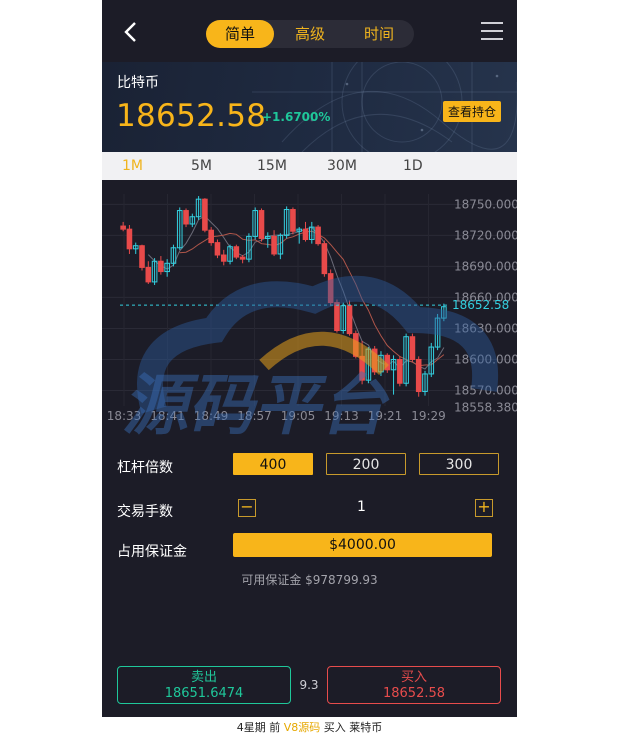 The height and width of the screenshot is (739, 619). I want to click on interval-5m: 5M, so click(201, 166).